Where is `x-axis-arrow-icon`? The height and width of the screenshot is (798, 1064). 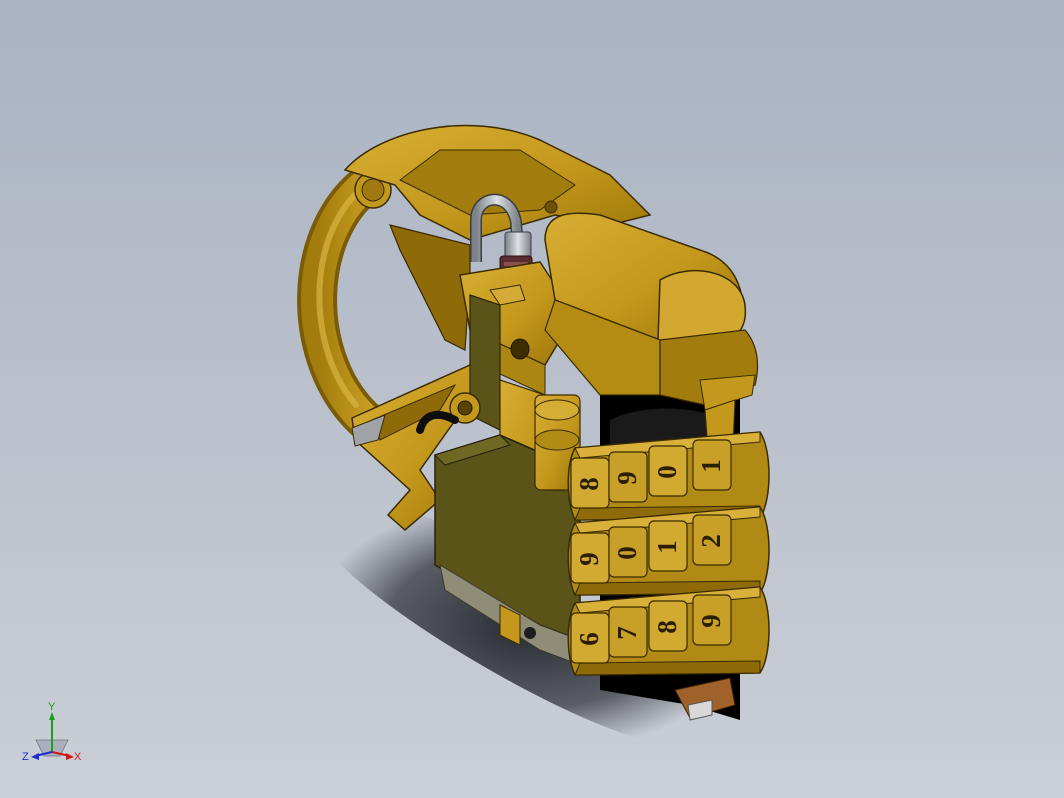 x-axis-arrow-icon is located at coordinates (70, 756).